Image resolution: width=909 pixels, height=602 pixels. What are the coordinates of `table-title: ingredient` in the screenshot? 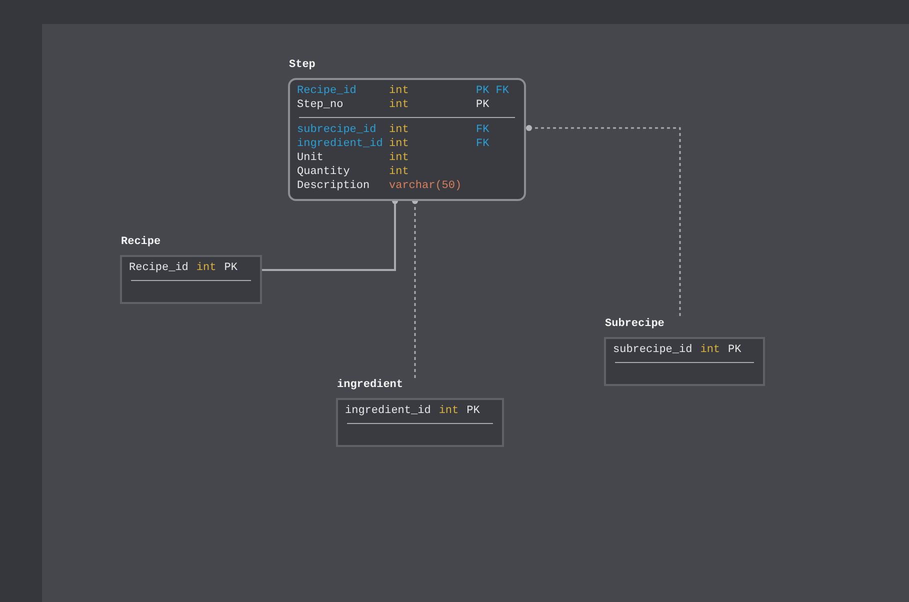 It's located at (370, 385).